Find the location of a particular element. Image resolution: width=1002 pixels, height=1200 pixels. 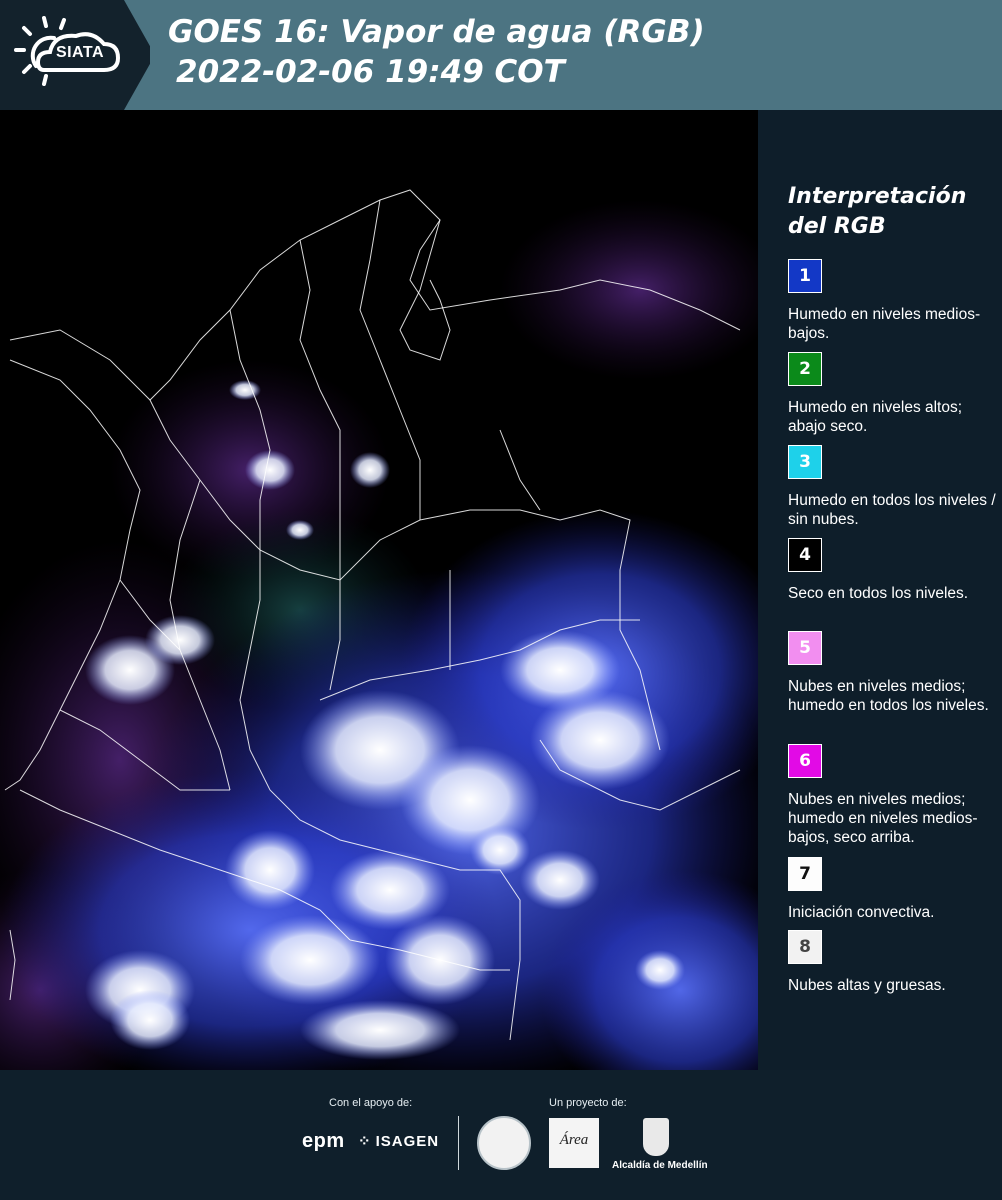

legend-item-4: 4 Seco en todos los niveles. is located at coordinates (893, 570).